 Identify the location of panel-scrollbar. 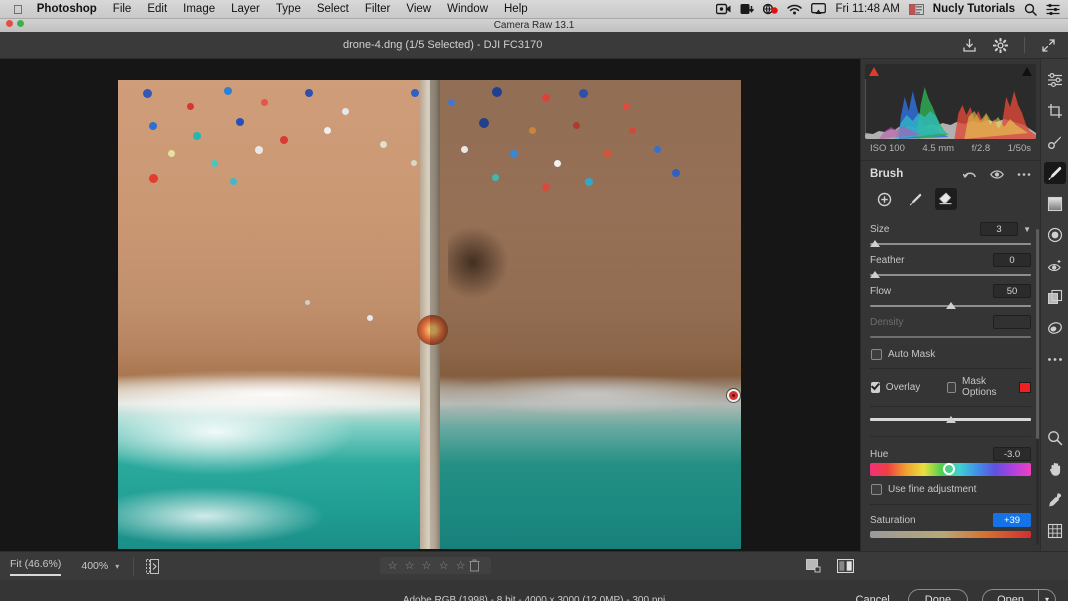
(1037, 387).